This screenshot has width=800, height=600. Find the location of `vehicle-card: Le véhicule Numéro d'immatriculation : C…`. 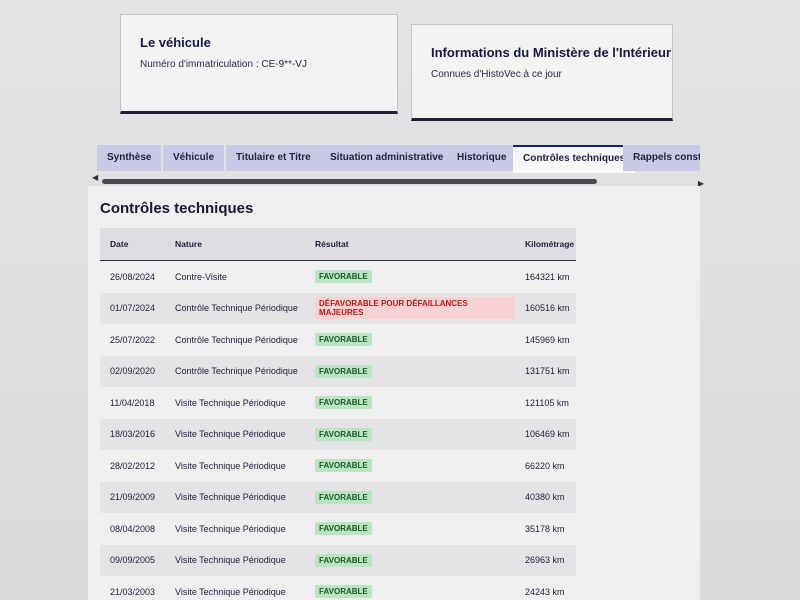

vehicle-card: Le véhicule Numéro d'immatriculation : C… is located at coordinates (259, 64).